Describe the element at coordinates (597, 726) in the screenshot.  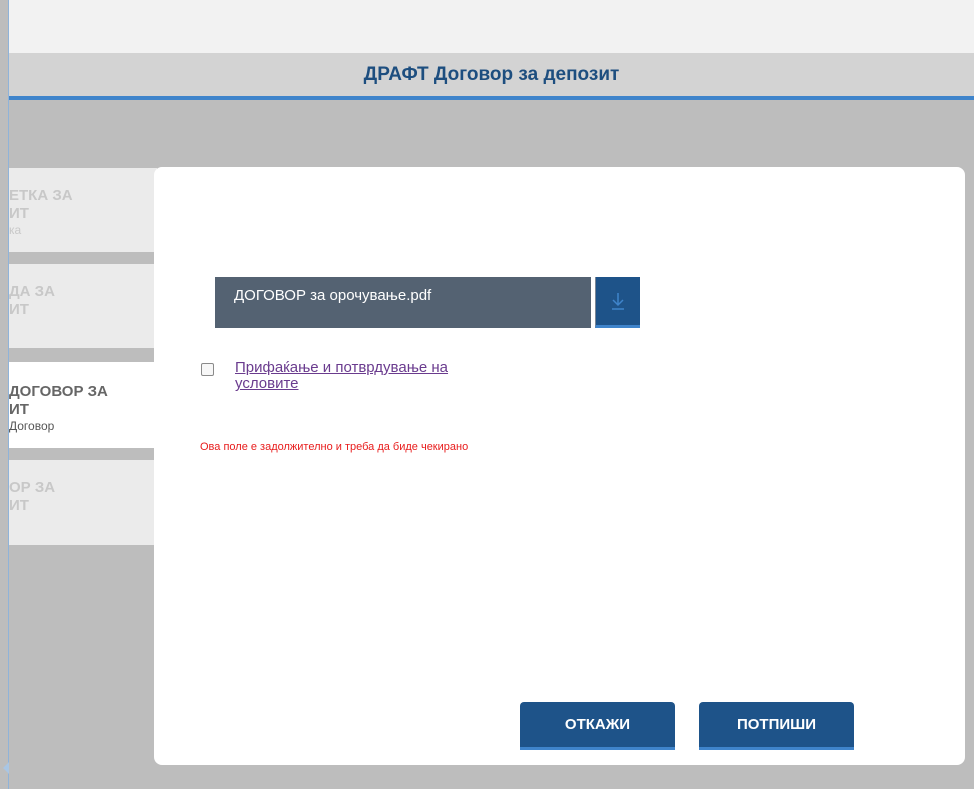
I see `cancel-button: ОТКАЖИ` at that location.